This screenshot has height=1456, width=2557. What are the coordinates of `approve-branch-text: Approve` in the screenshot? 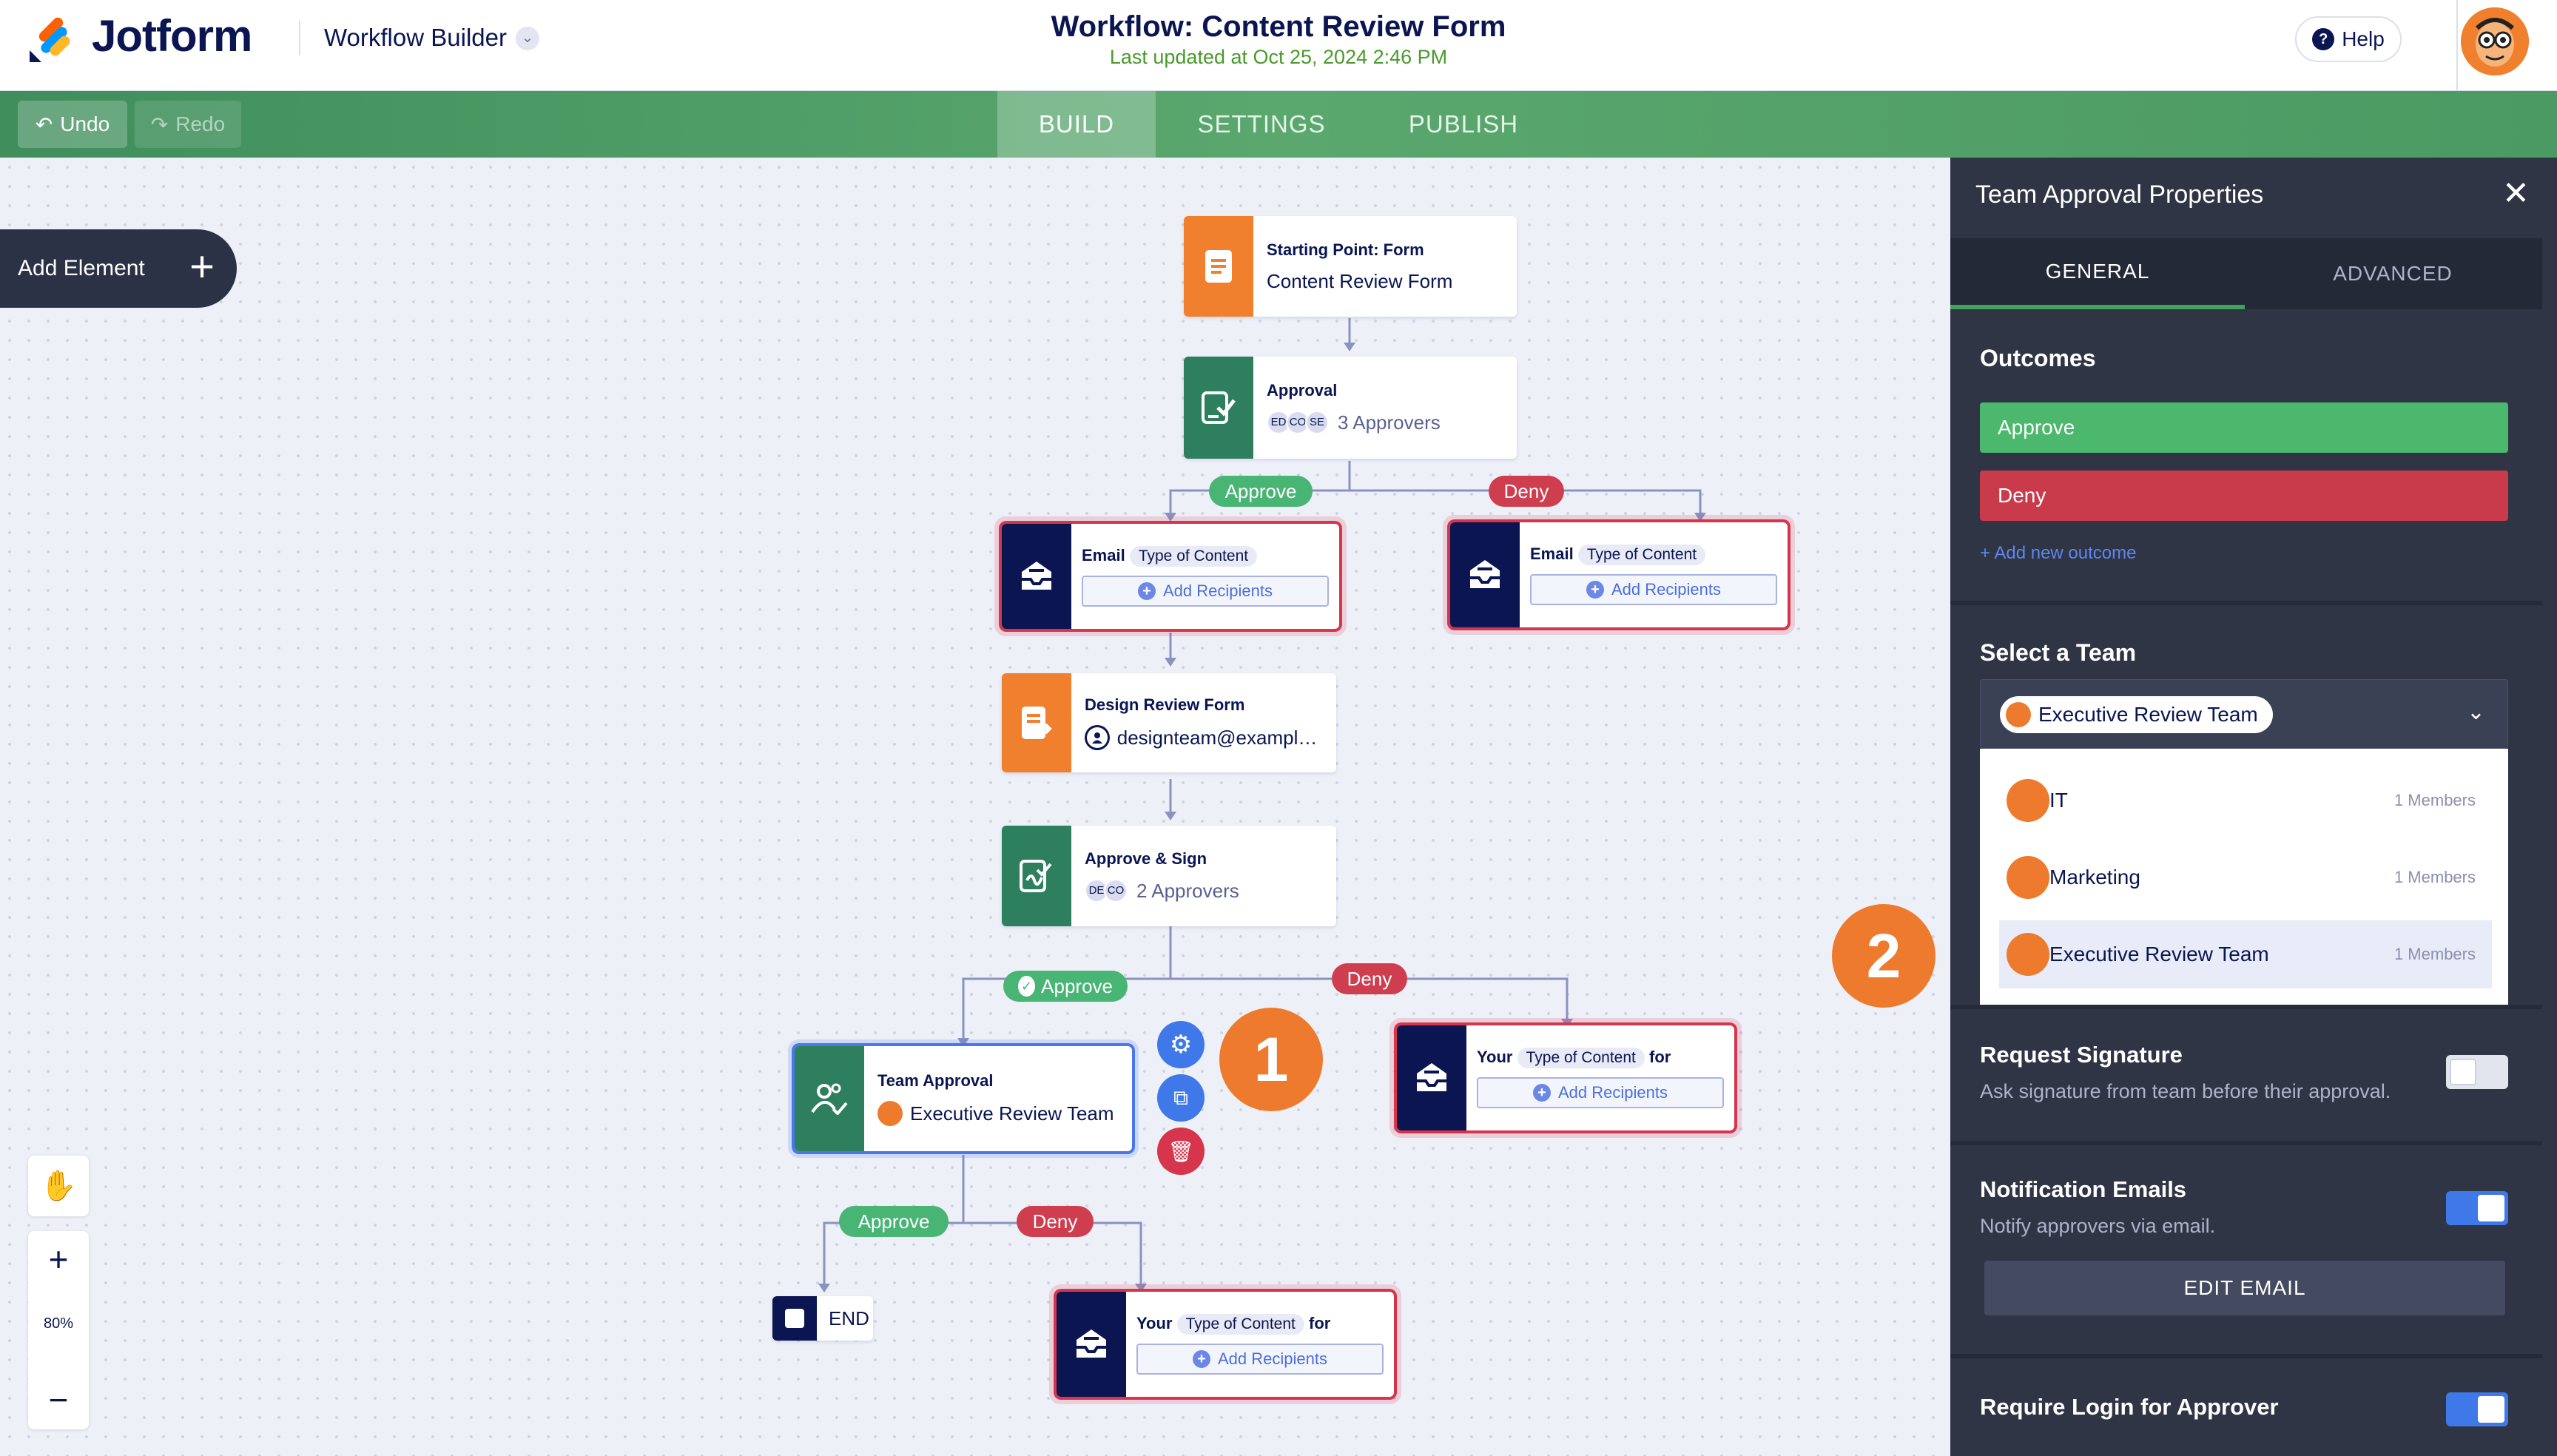 It's located at (1077, 986).